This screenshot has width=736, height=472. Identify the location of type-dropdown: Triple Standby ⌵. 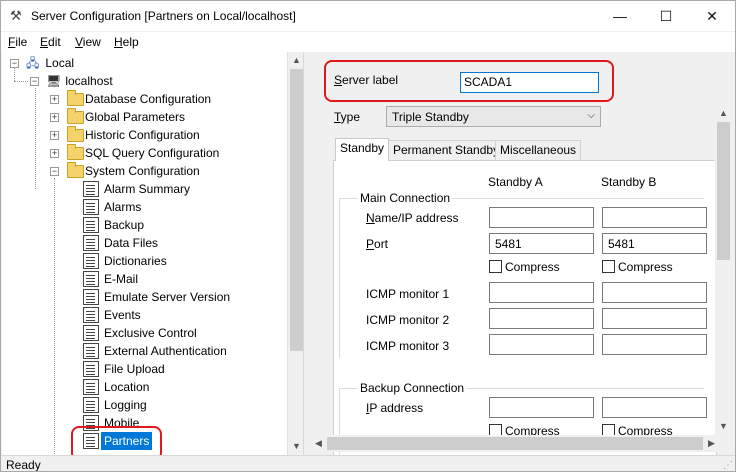
(493, 116).